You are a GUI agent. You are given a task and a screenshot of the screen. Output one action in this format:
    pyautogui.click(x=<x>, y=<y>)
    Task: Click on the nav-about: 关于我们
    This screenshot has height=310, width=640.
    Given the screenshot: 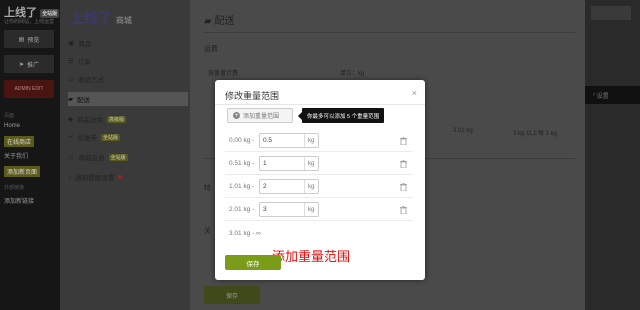 What is the action you would take?
    pyautogui.click(x=16, y=155)
    